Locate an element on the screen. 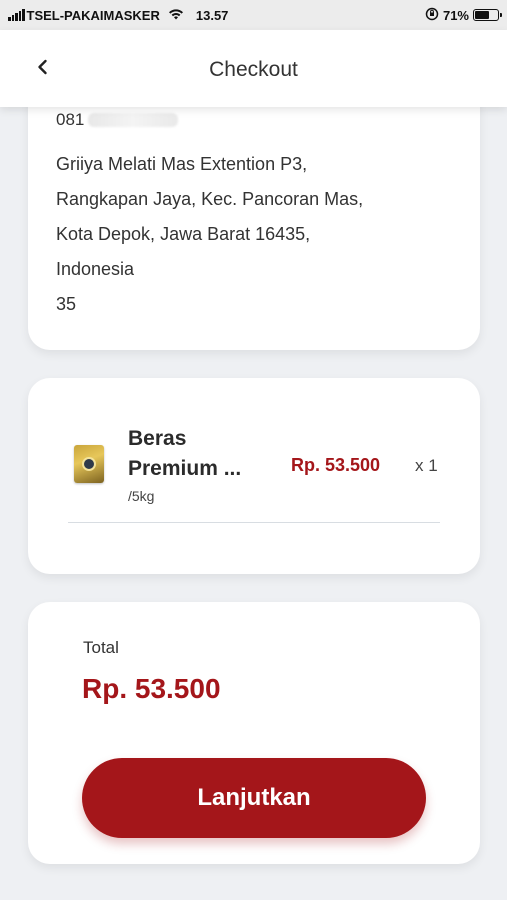 The image size is (507, 900). status-bar: TSEL-PAKAIMASKER 13.57 71% is located at coordinates (253, 15).